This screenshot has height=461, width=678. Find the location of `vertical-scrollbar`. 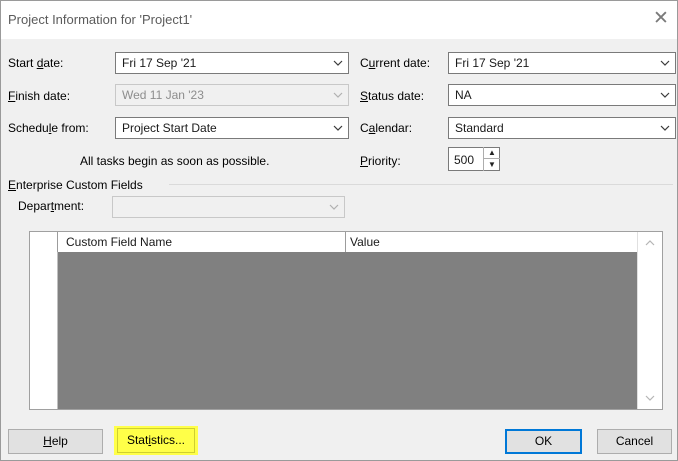

vertical-scrollbar is located at coordinates (649, 320).